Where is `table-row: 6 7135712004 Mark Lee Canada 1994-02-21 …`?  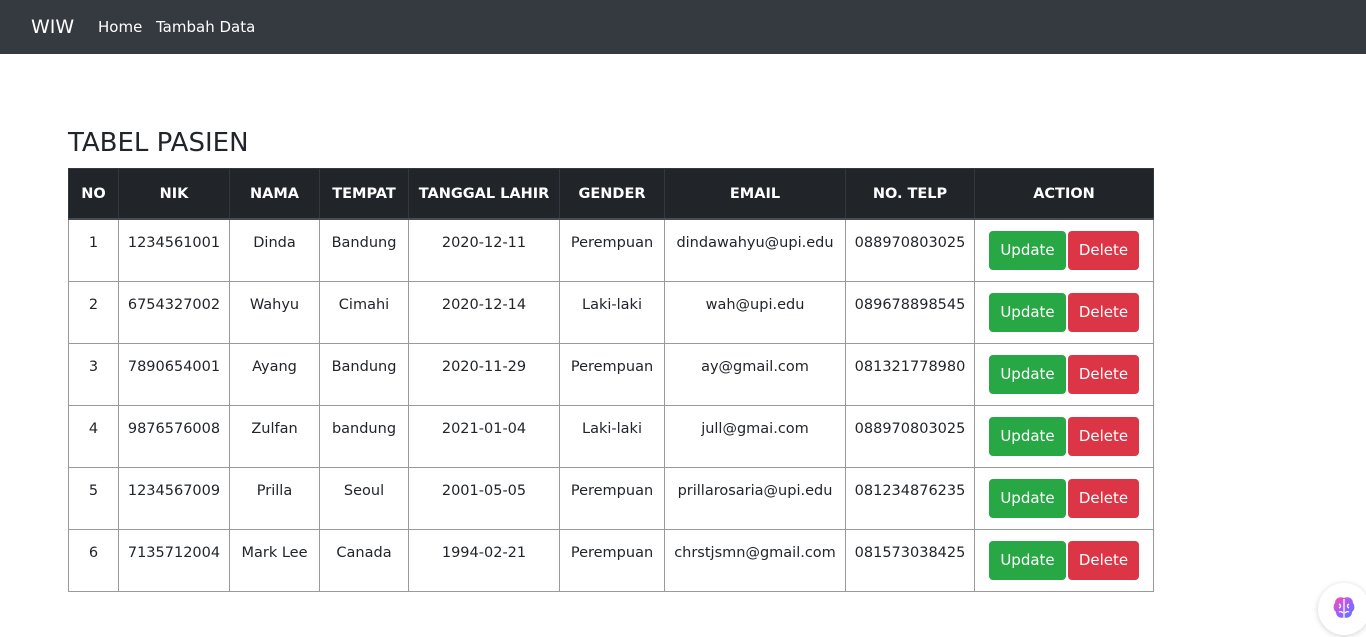 table-row: 6 7135712004 Mark Lee Canada 1994-02-21 … is located at coordinates (611, 560).